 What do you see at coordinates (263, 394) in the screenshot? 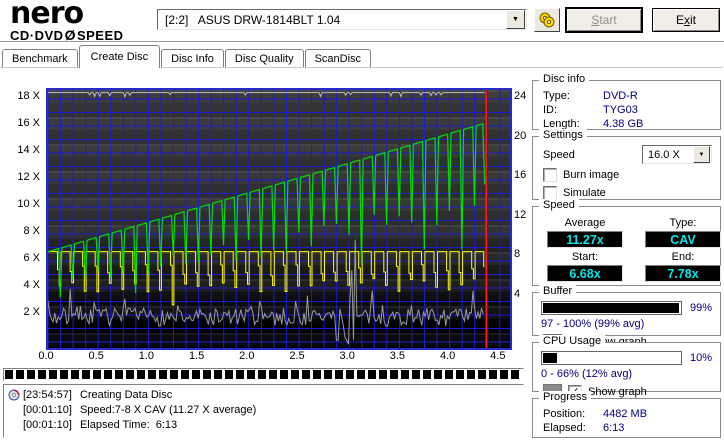
I see `log-row: [23:54:57] Creating Data Disc` at bounding box center [263, 394].